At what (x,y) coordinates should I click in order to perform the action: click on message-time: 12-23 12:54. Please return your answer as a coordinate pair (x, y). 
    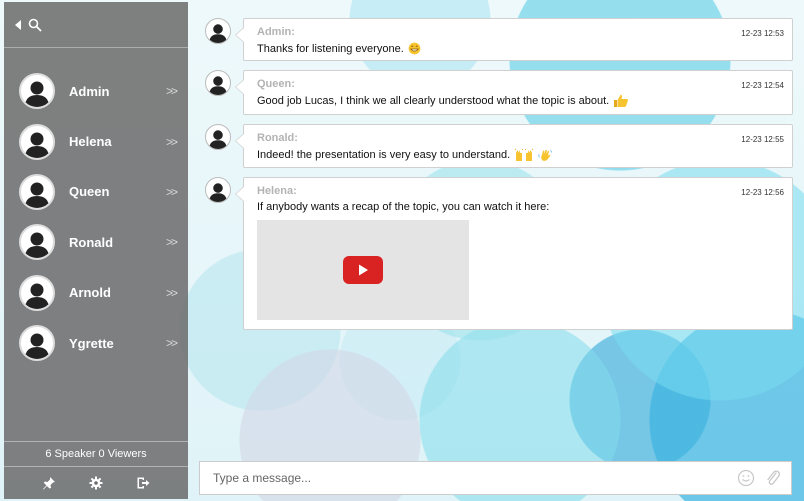
    Looking at the image, I should click on (762, 85).